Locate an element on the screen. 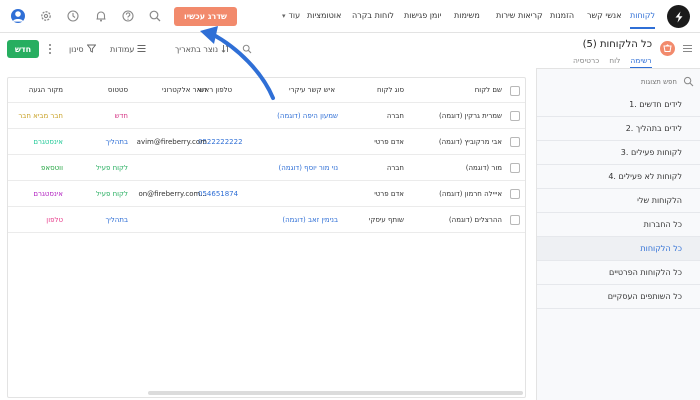 The image size is (700, 400). nav-tasks: משימות is located at coordinates (467, 15).